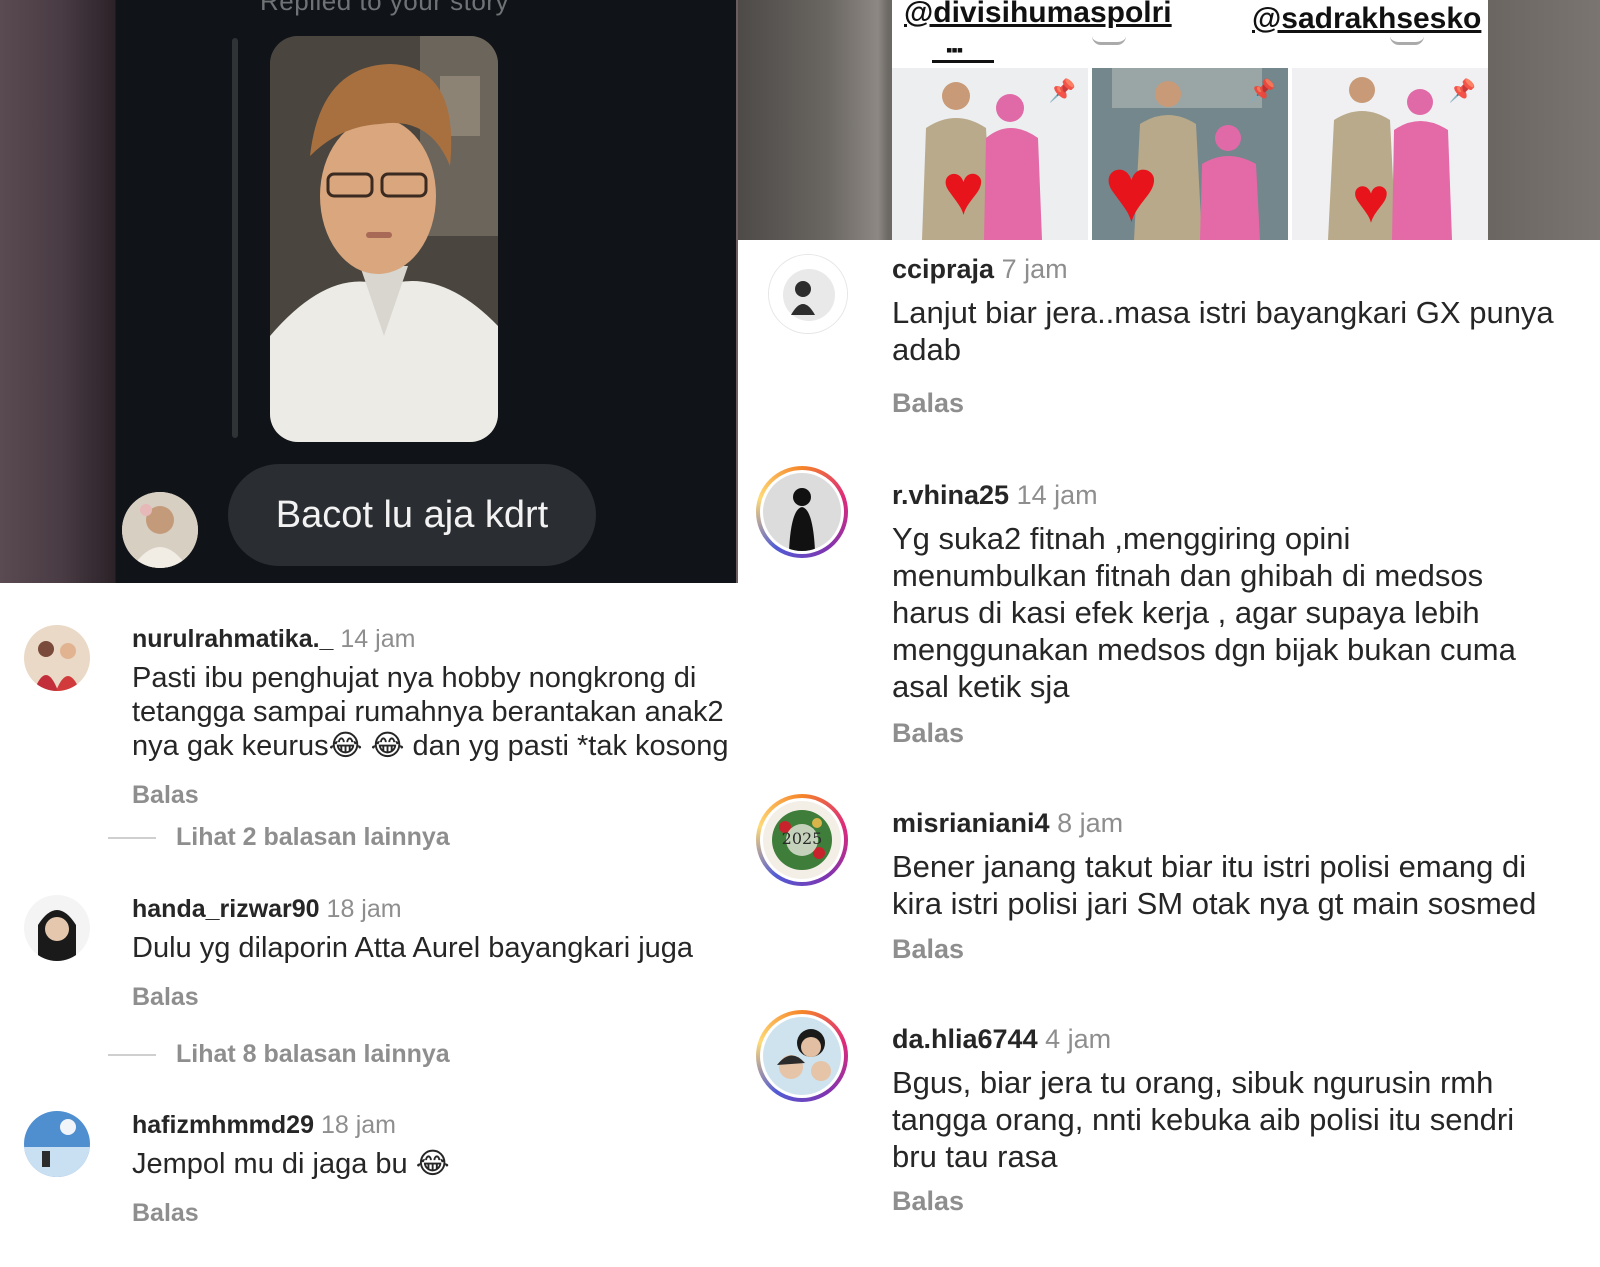 This screenshot has height=1267, width=1600. I want to click on avatar-year-label: 2025, so click(802, 838).